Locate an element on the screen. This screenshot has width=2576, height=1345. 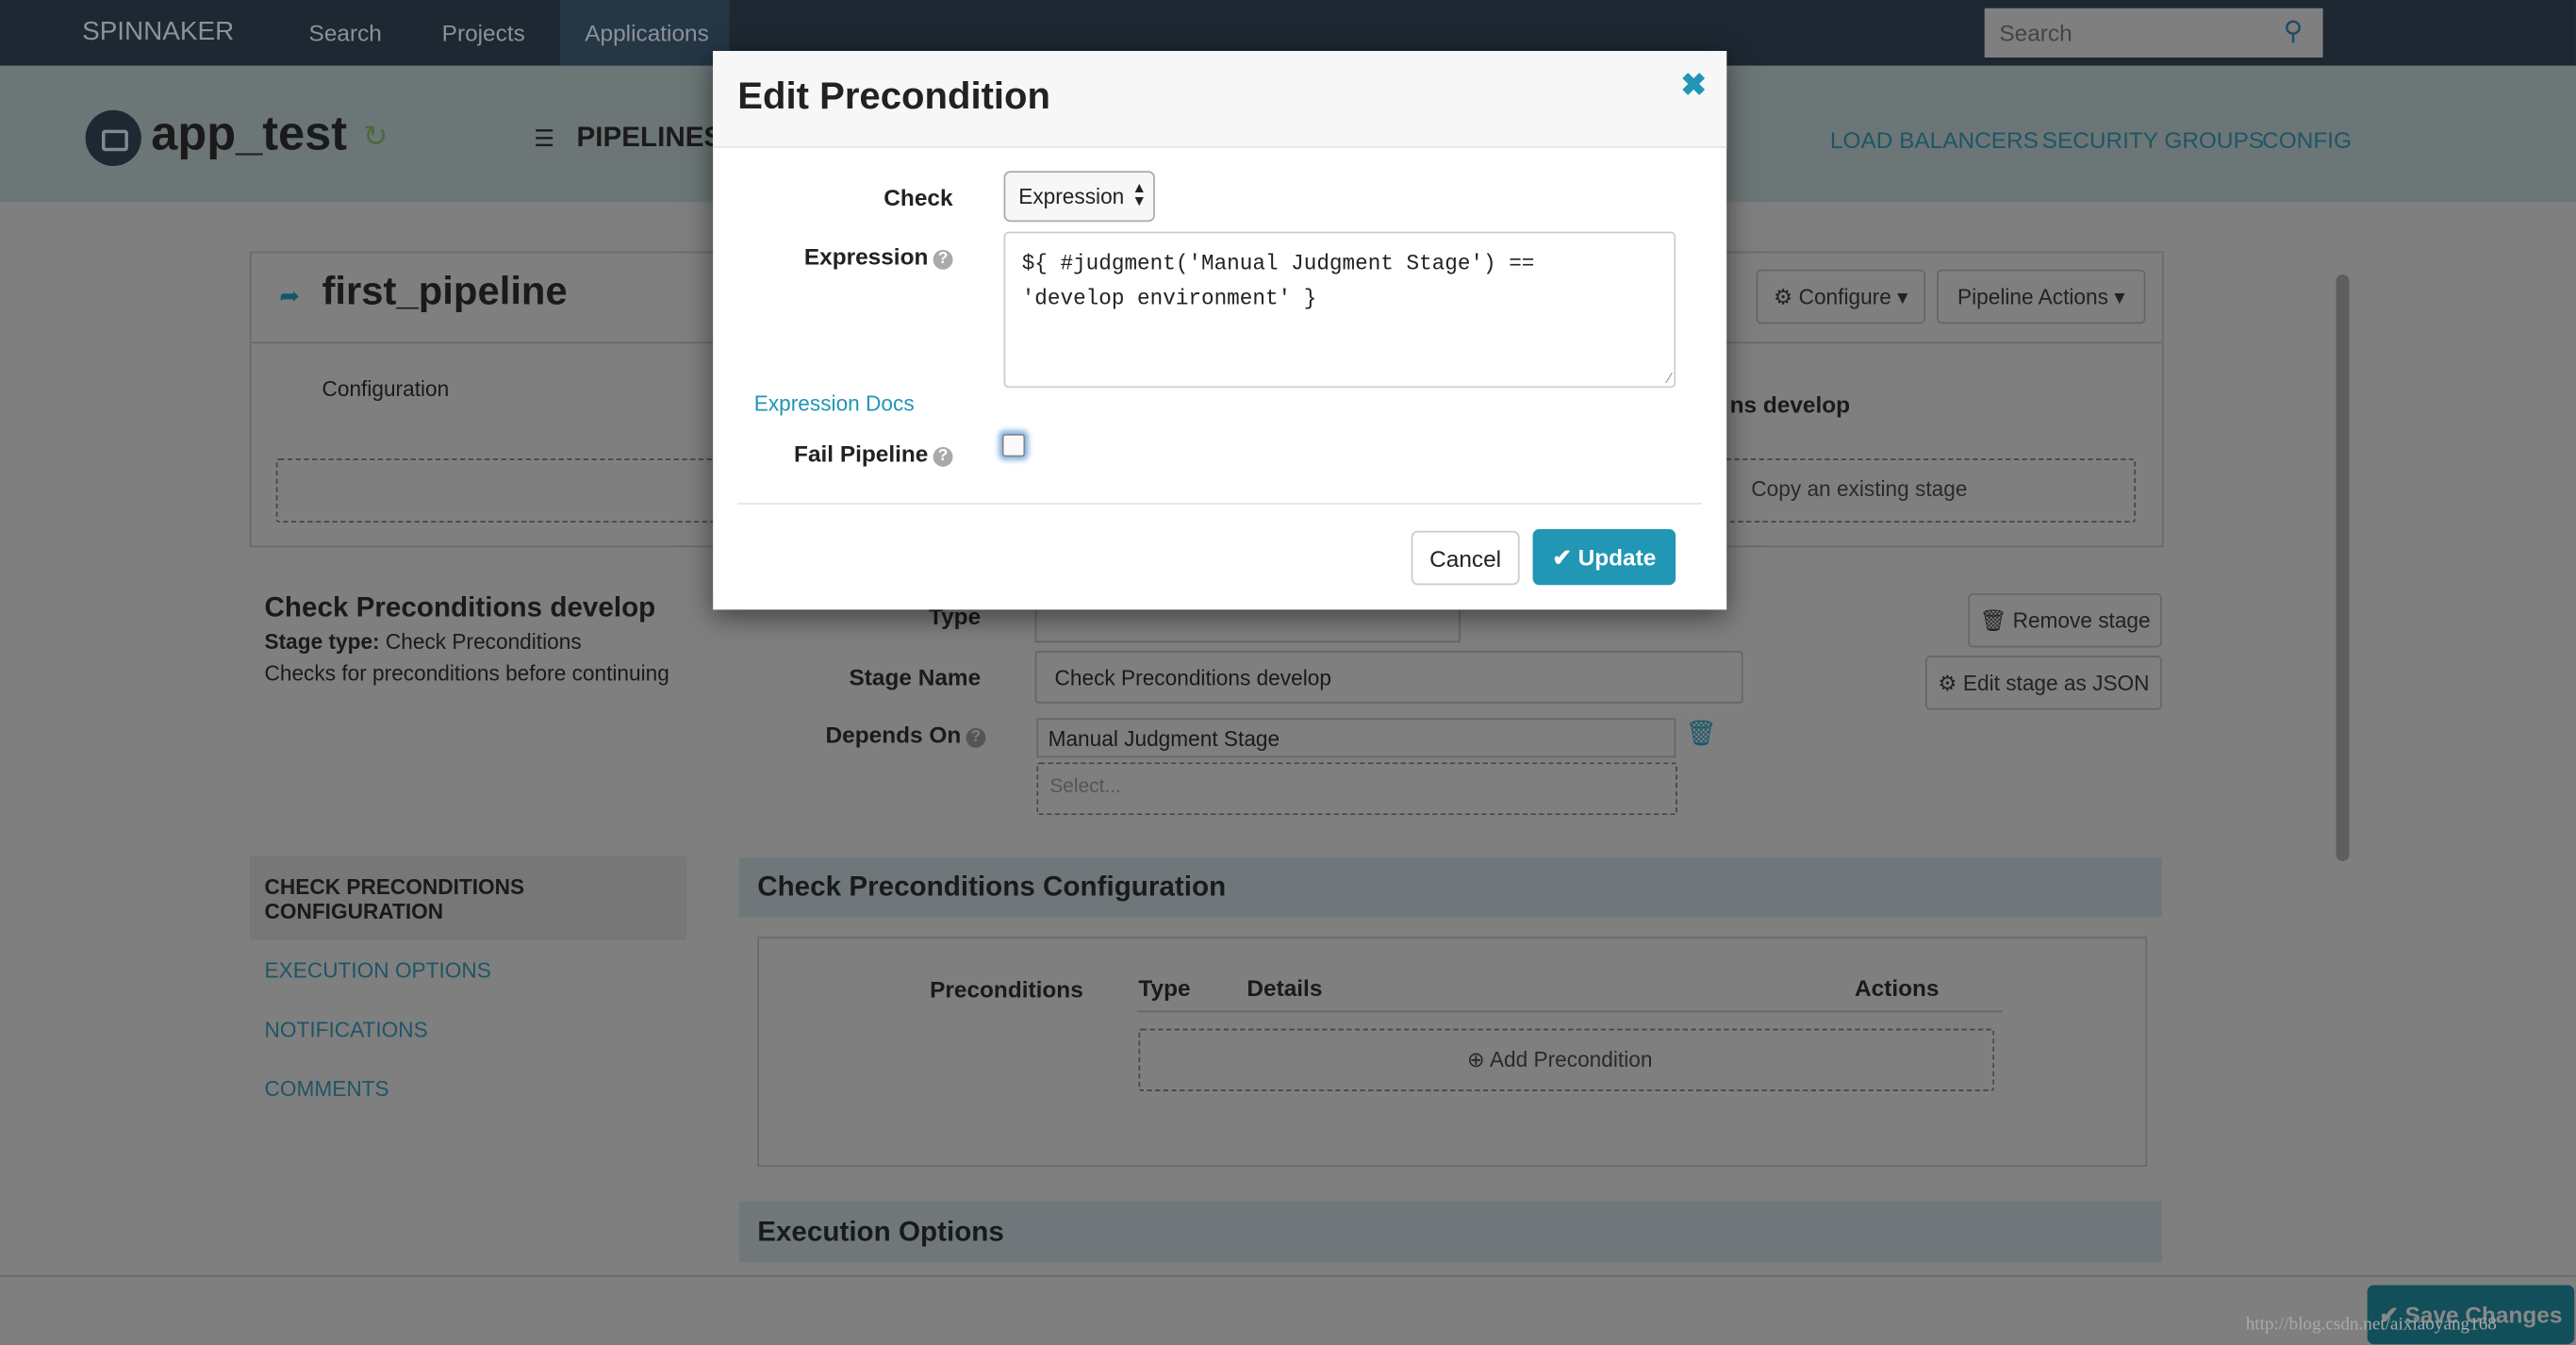
pipeline-actions-button: Pipeline Actions ▾ is located at coordinates (2041, 296).